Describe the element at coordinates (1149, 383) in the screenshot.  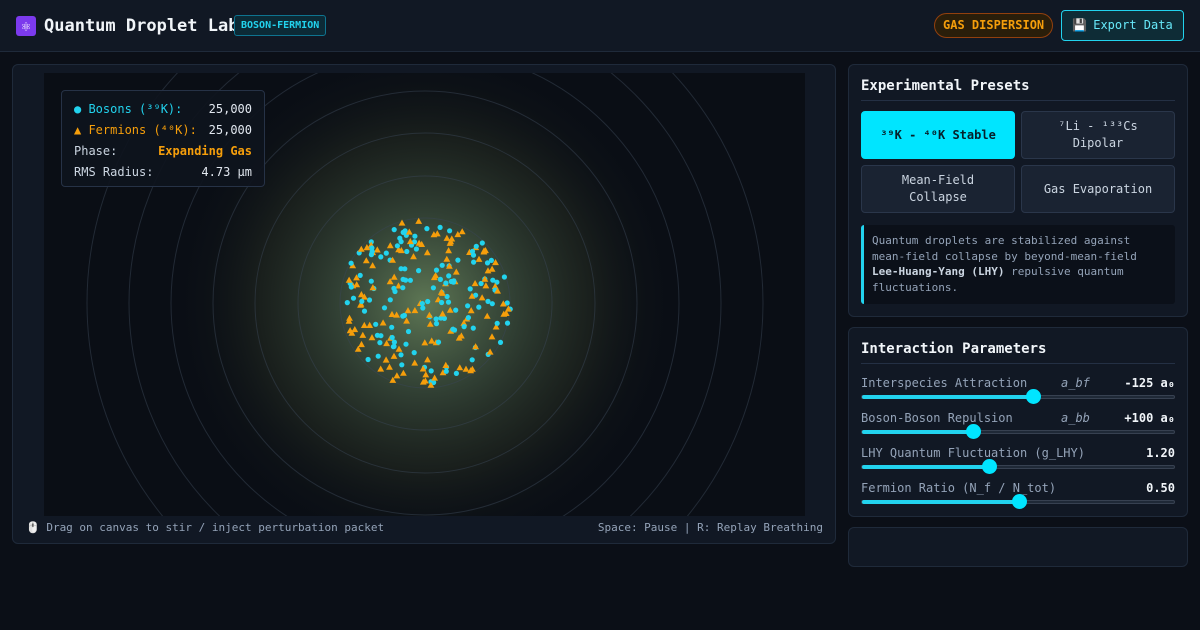
I see `param-value: -125 a₀` at that location.